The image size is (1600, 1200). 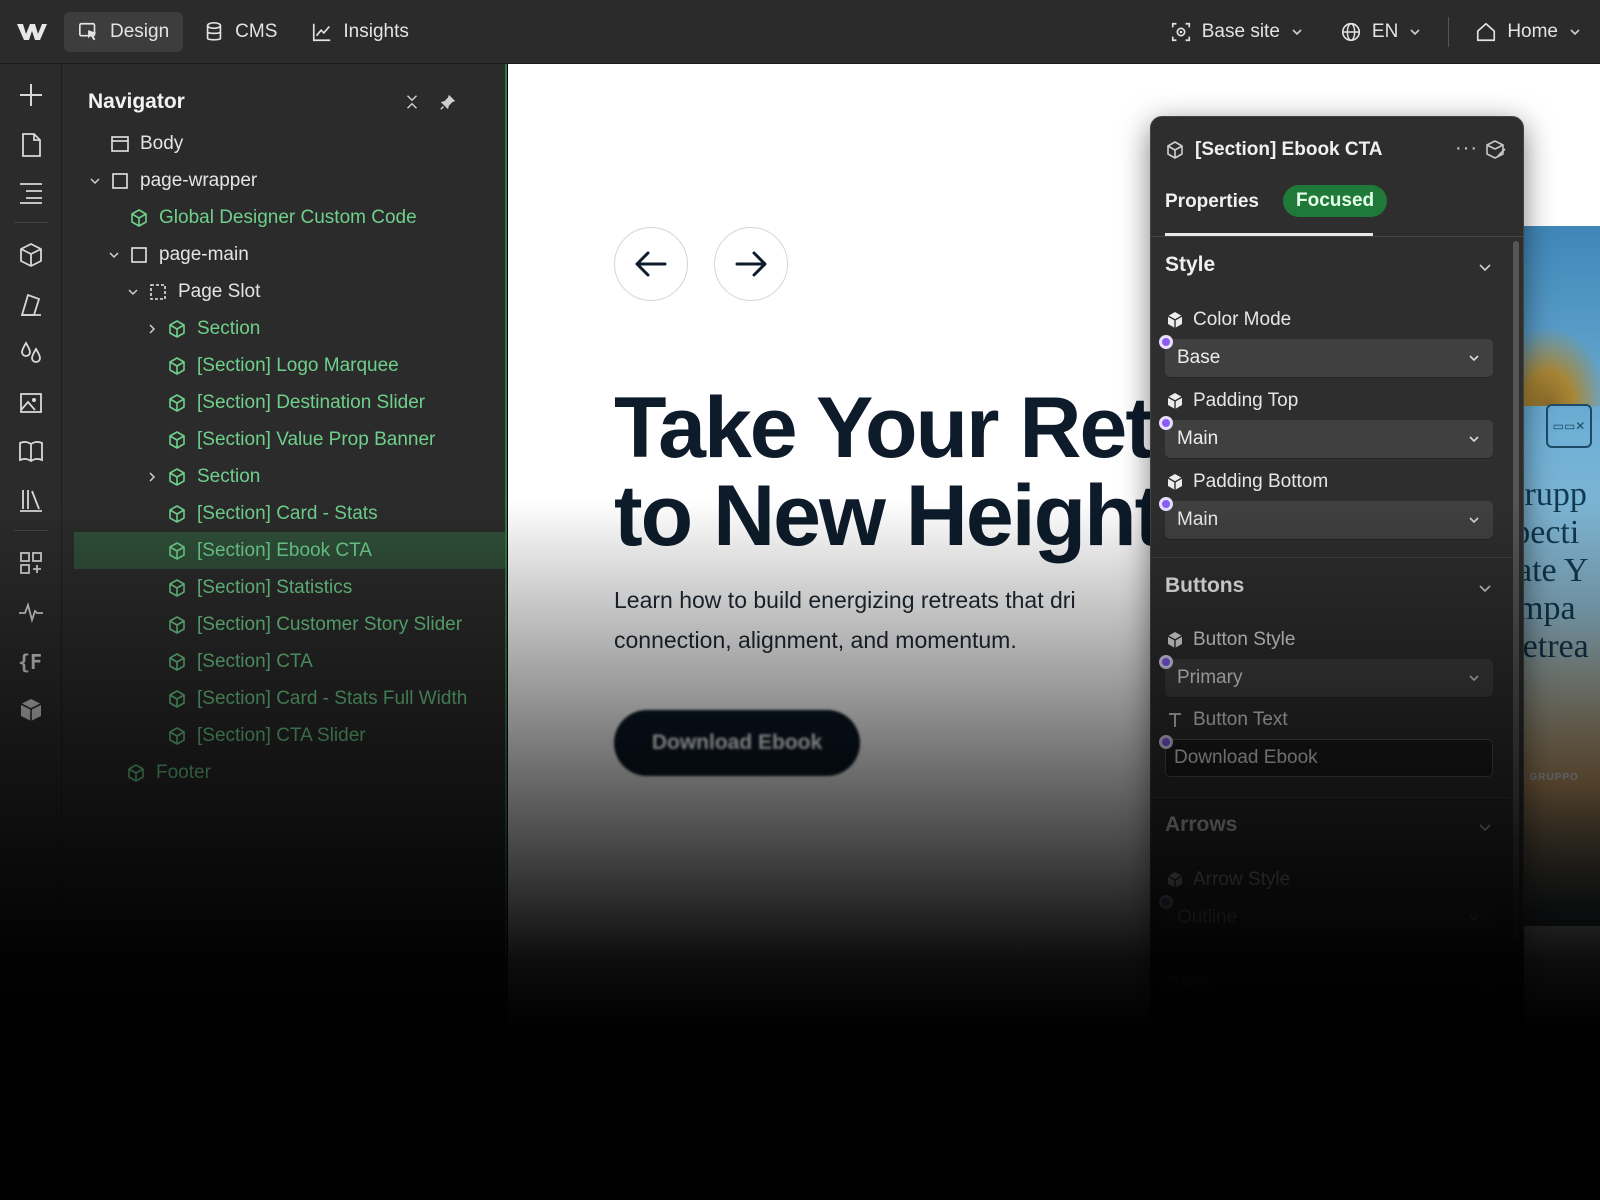 What do you see at coordinates (330, 624) in the screenshot?
I see `navigator-item-label: [Section] Customer Story Slider` at bounding box center [330, 624].